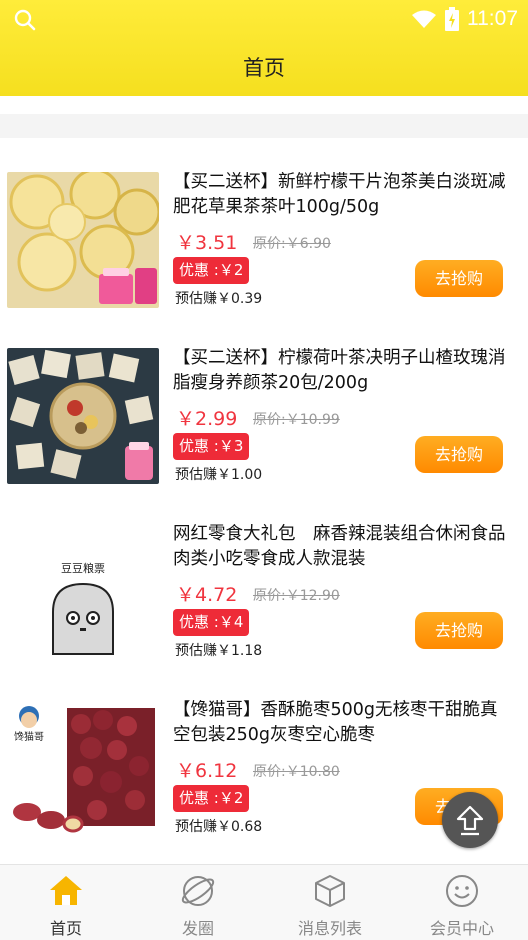  I want to click on tab-home: 首页, so click(66, 902).